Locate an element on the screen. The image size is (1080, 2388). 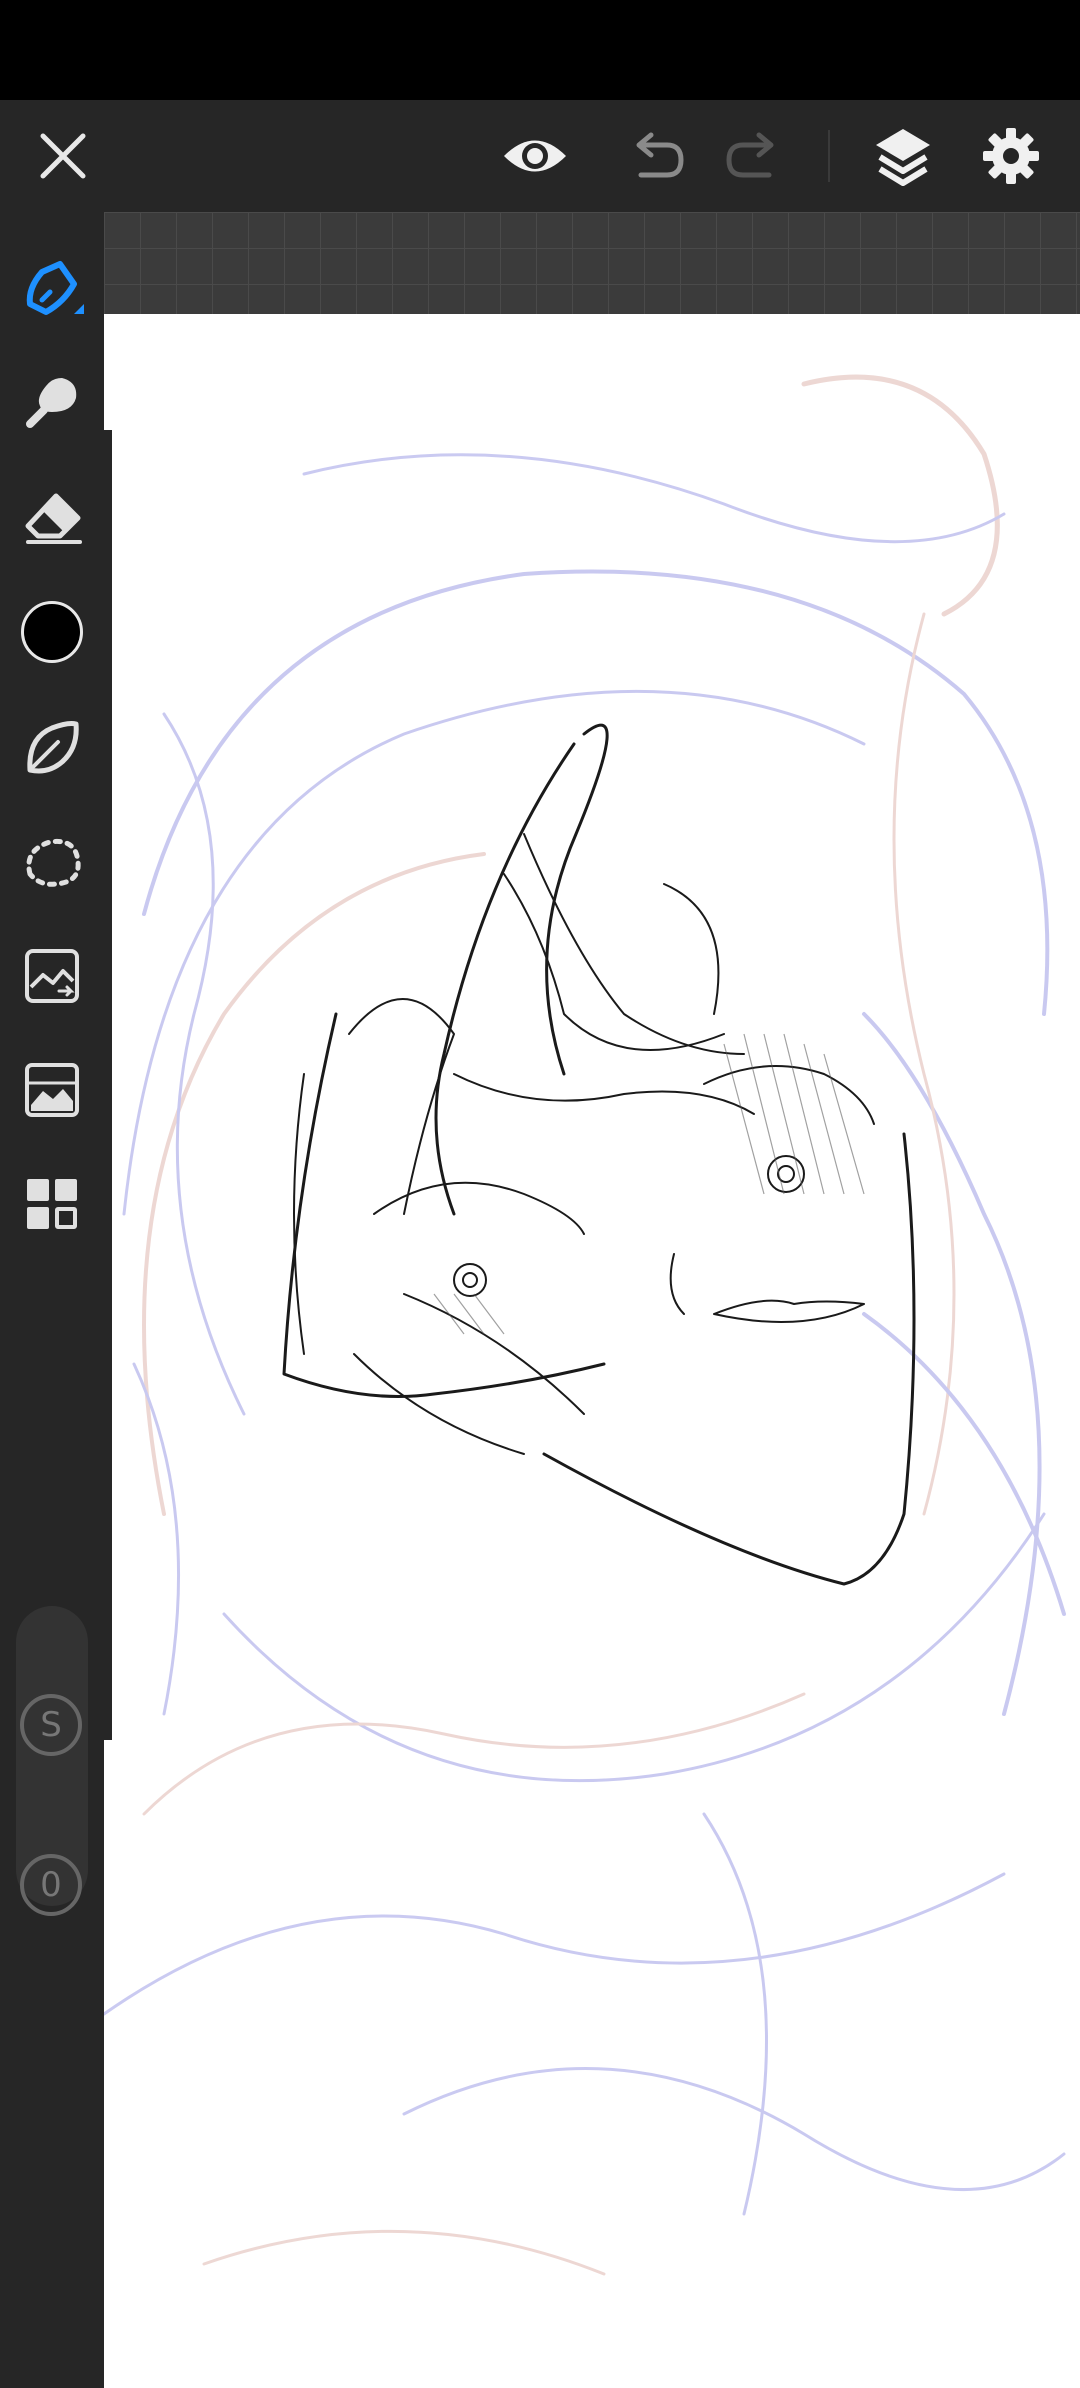
undo-button is located at coordinates (657, 156).